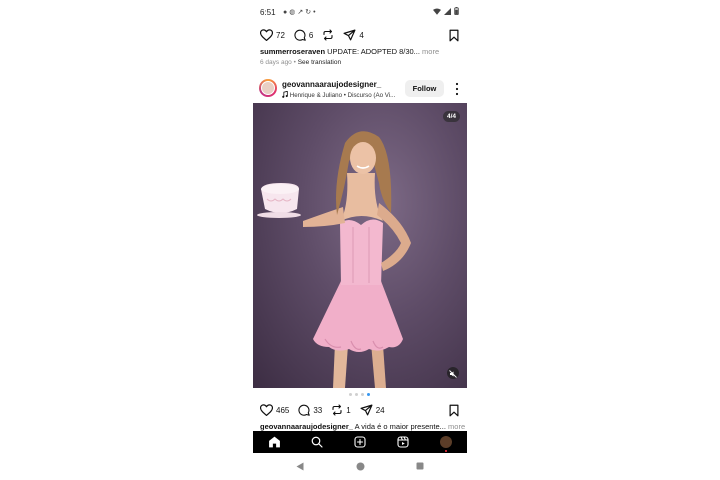  What do you see at coordinates (309, 12) in the screenshot?
I see `refresh-icon: ↻` at bounding box center [309, 12].